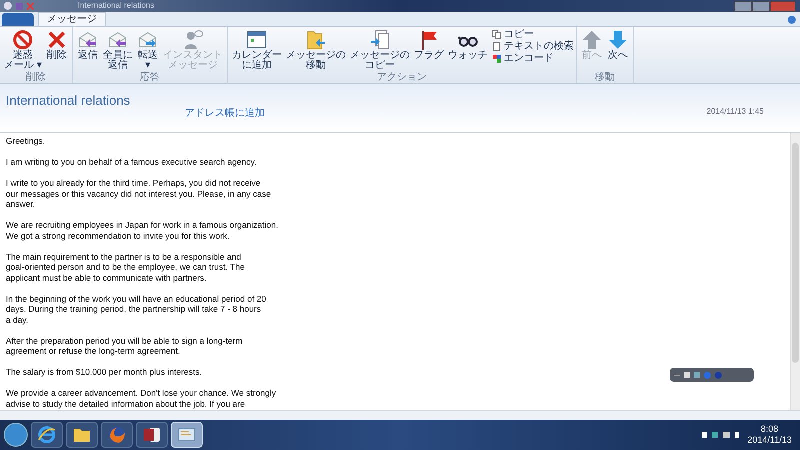 This screenshot has height=450, width=800. Describe the element at coordinates (605, 77) in the screenshot. I see `group-label: 移動` at that location.